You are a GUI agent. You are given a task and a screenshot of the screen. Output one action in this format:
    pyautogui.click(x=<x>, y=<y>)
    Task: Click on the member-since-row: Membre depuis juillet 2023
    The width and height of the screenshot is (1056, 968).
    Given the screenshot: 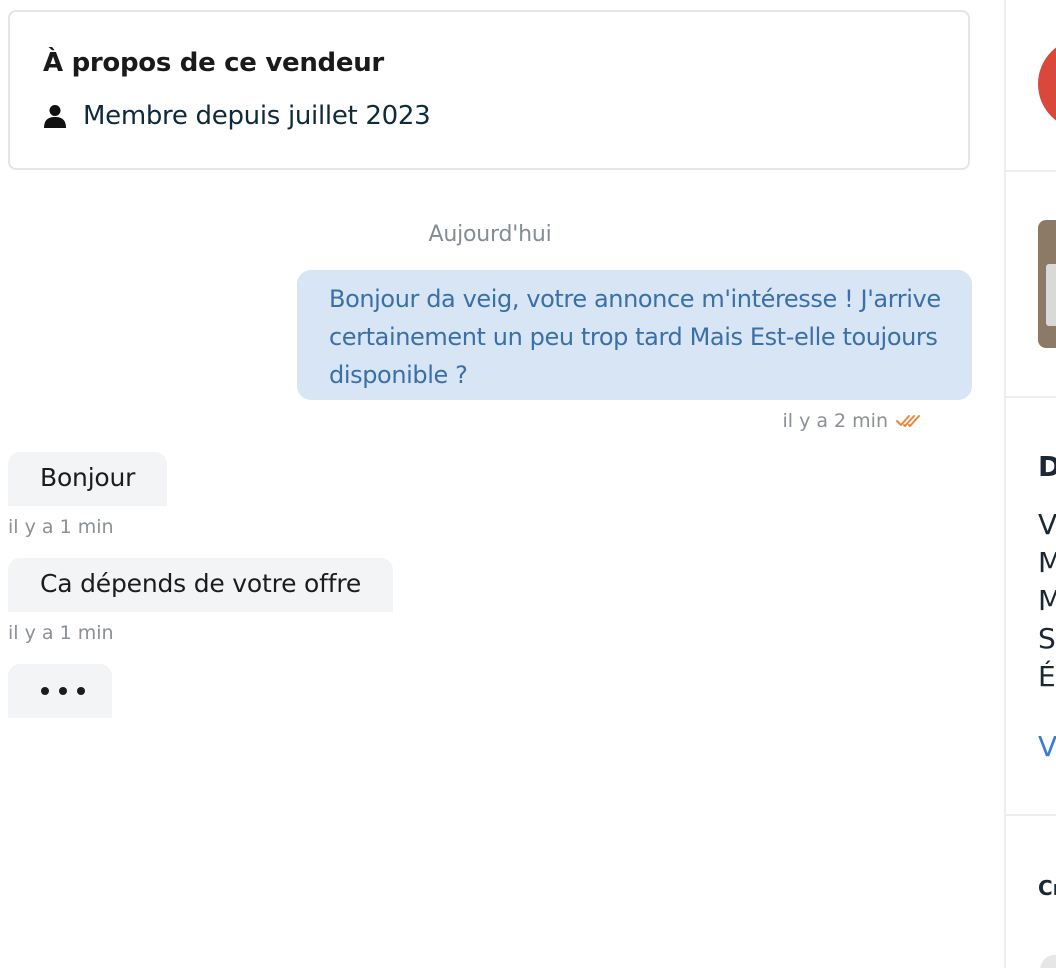 What is the action you would take?
    pyautogui.click(x=237, y=116)
    